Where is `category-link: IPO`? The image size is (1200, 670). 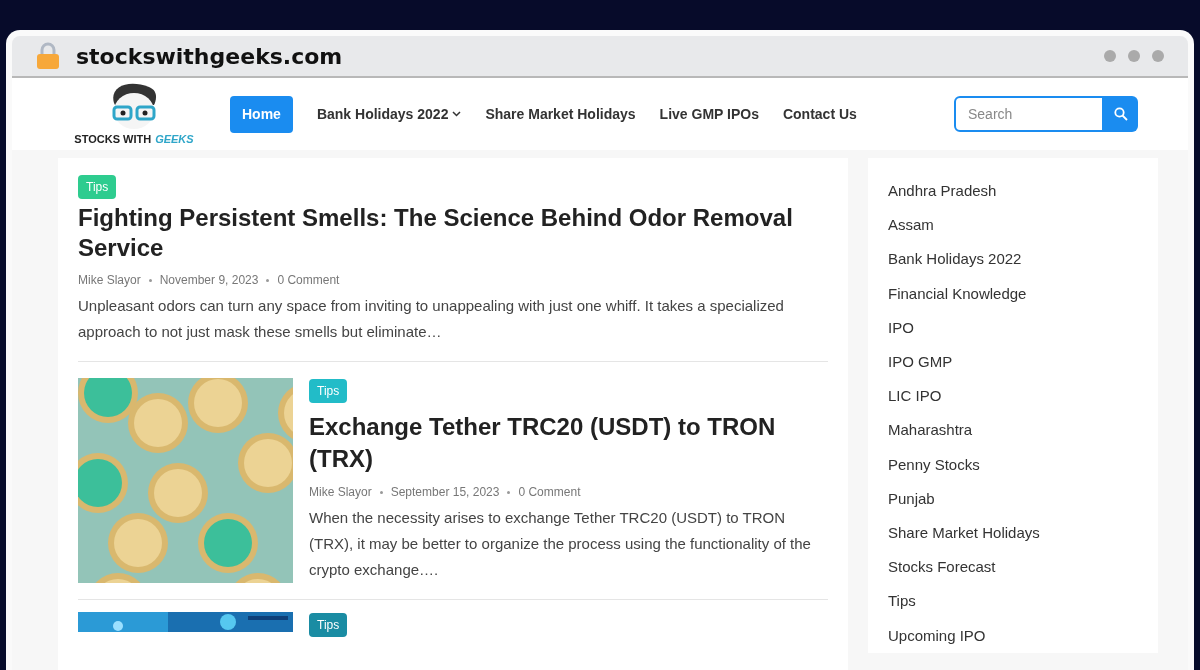 category-link: IPO is located at coordinates (1013, 327).